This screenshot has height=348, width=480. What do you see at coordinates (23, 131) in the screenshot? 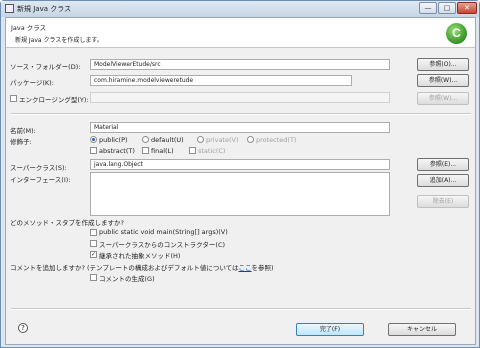
I see `name-label: 名前(M):` at bounding box center [23, 131].